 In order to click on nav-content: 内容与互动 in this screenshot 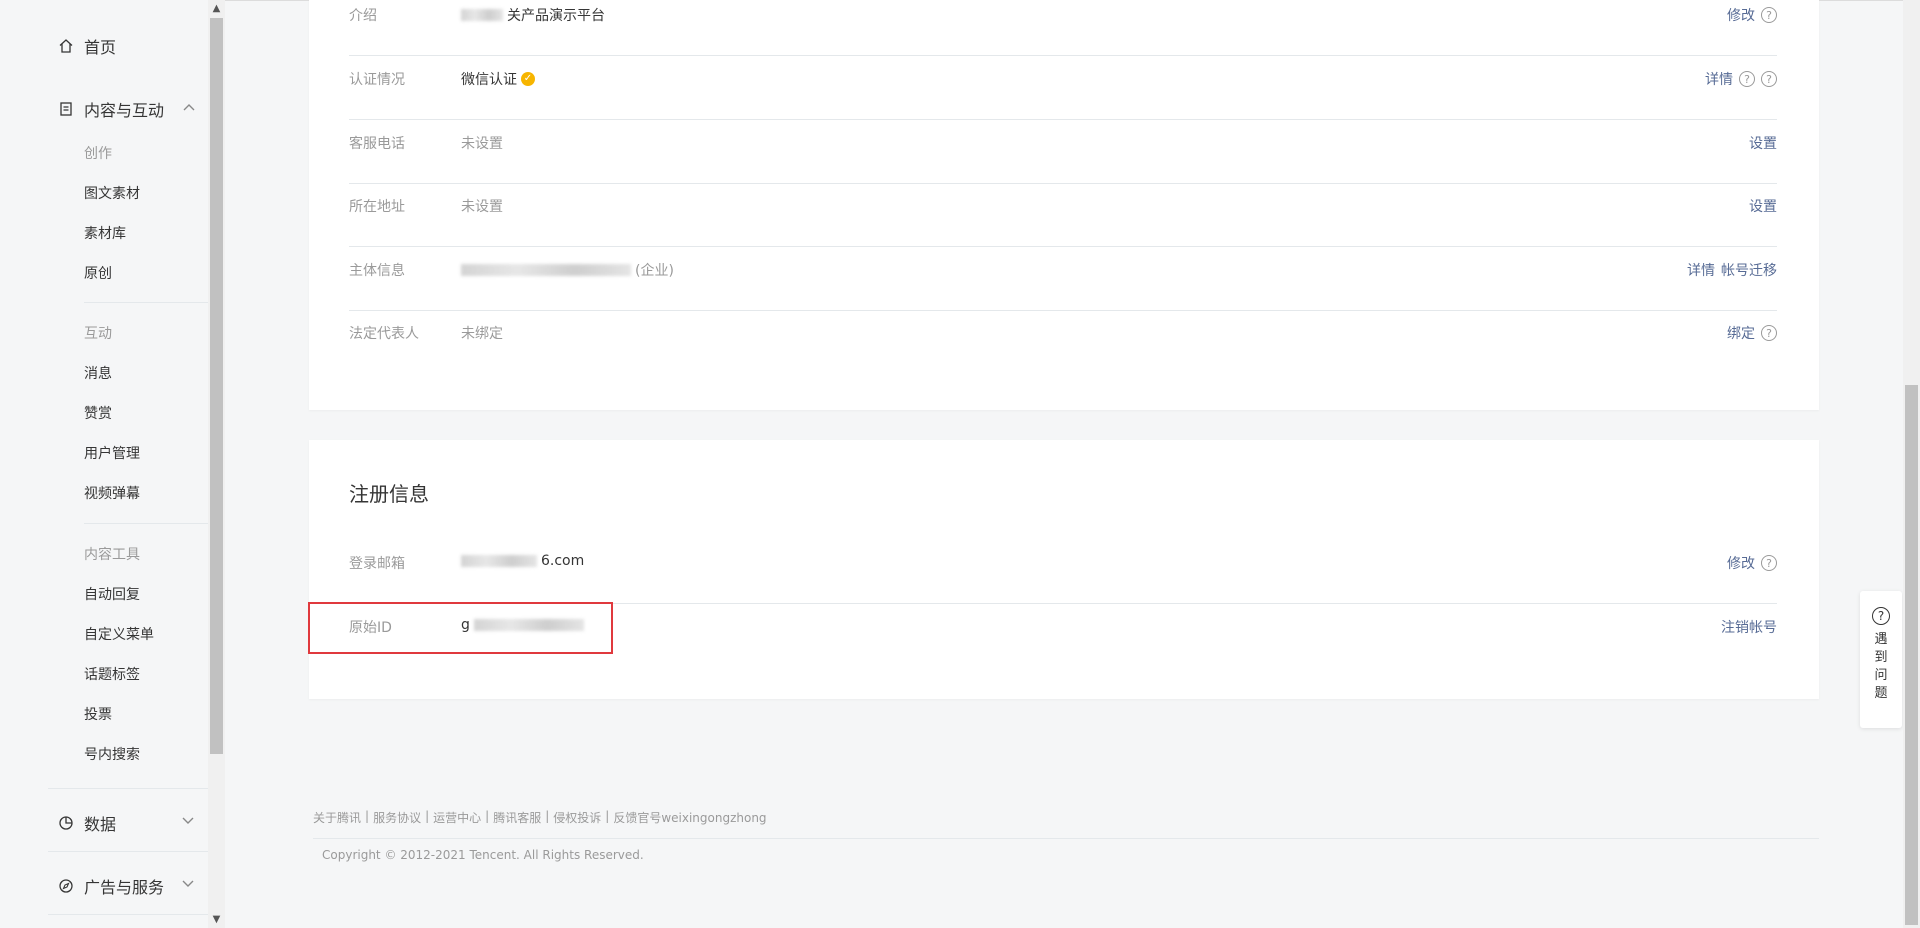, I will do `click(126, 109)`.